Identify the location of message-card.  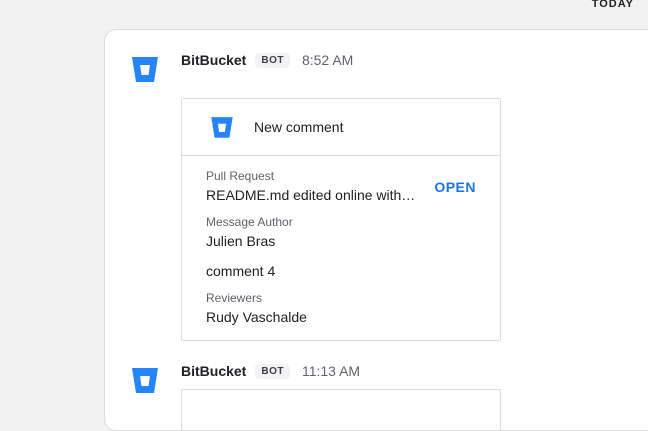
(341, 410).